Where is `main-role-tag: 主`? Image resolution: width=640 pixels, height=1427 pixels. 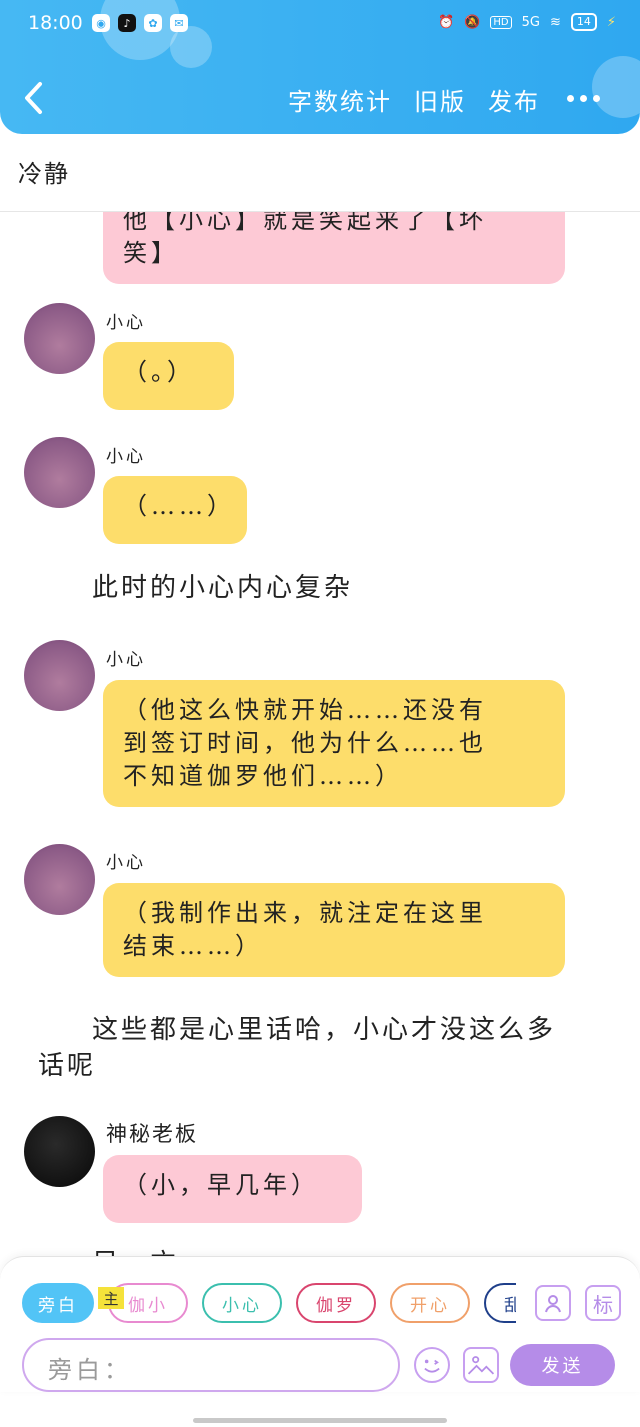
main-role-tag: 主 is located at coordinates (111, 1298).